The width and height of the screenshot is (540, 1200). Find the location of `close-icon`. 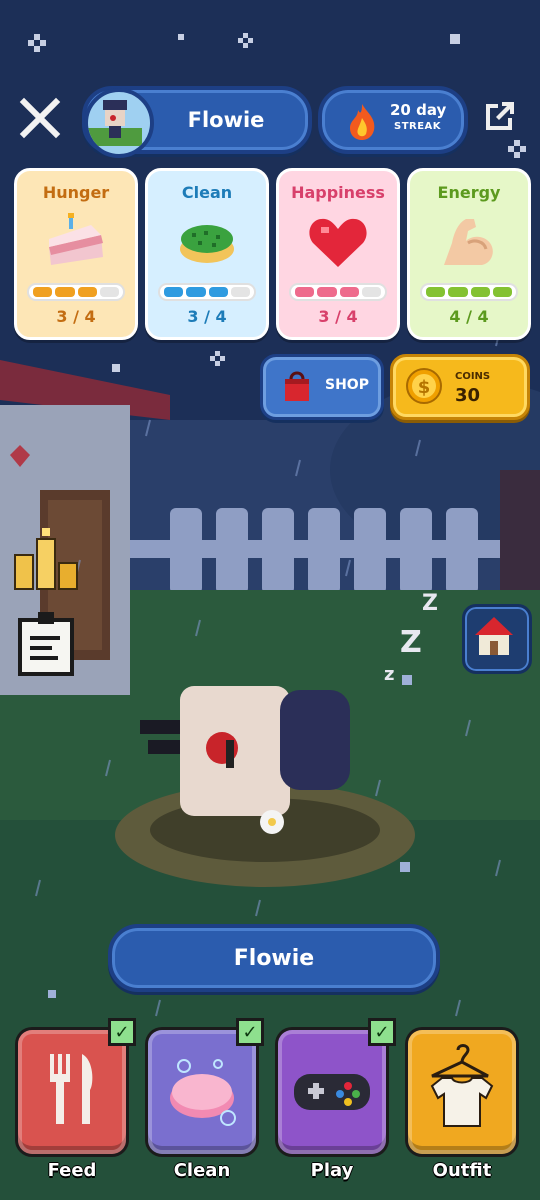

close-icon is located at coordinates (40, 118).